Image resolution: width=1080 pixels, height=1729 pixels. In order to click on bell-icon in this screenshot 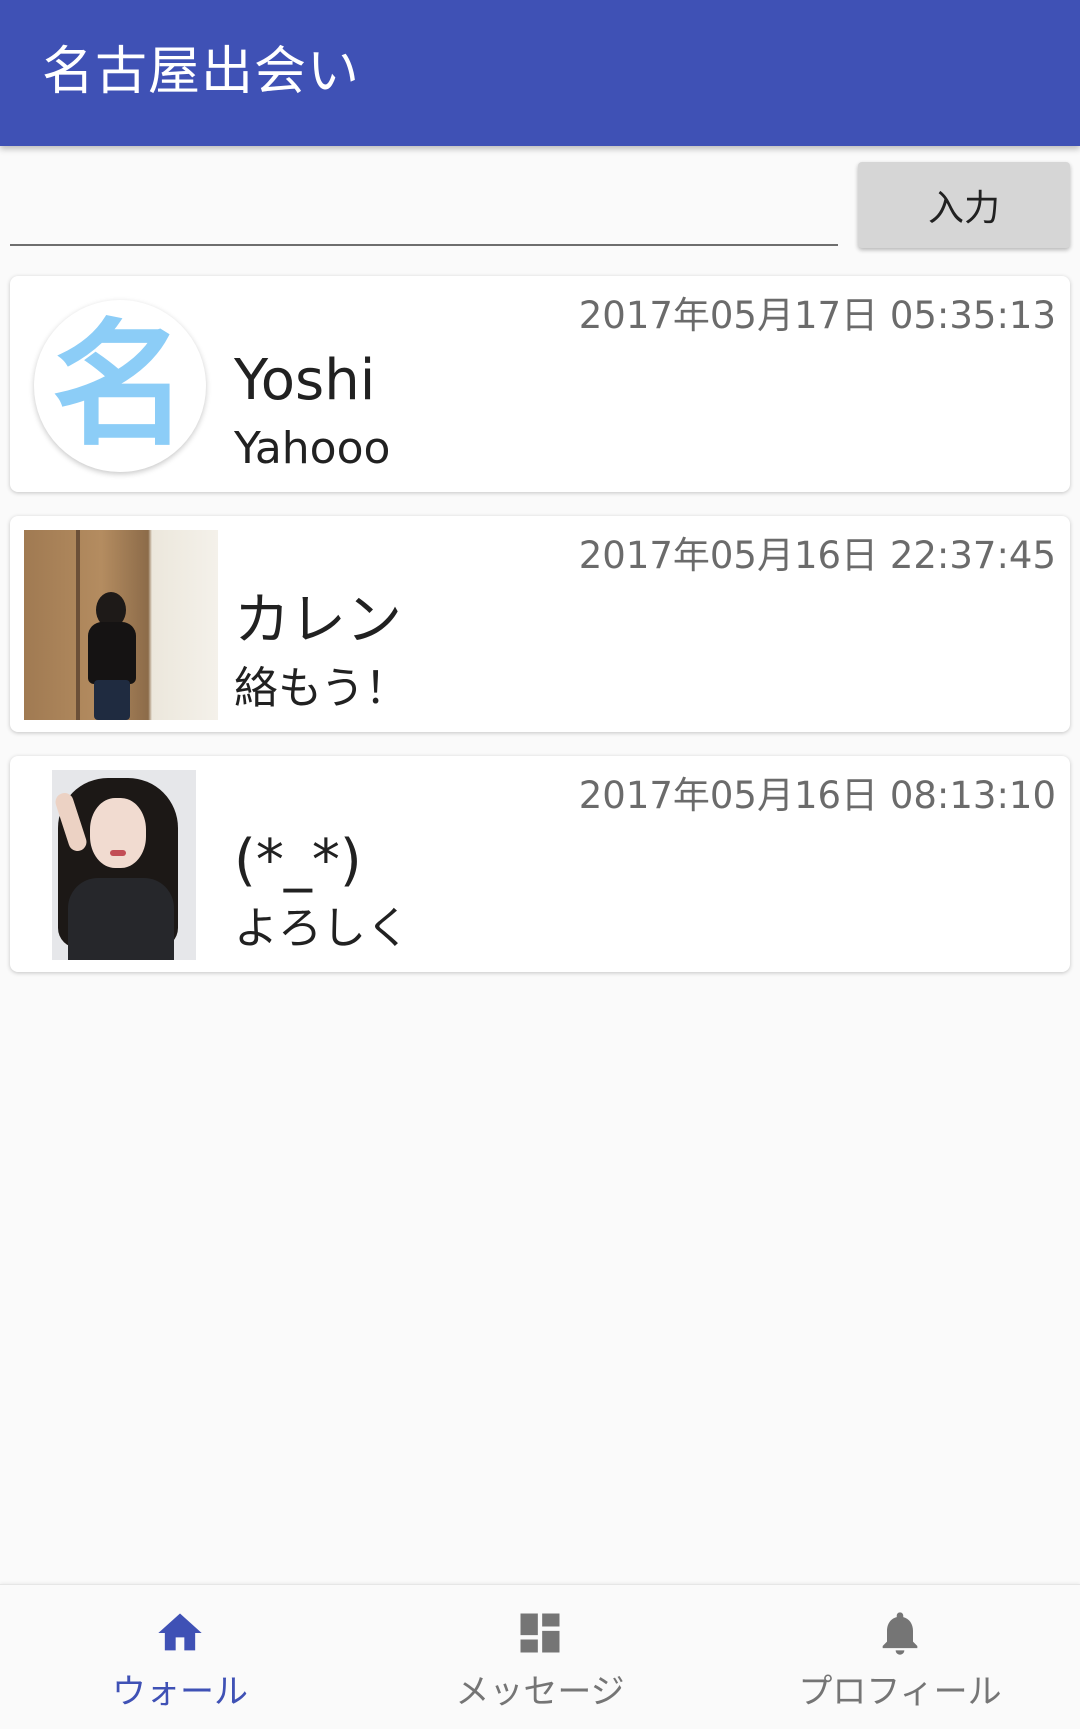, I will do `click(900, 1633)`.